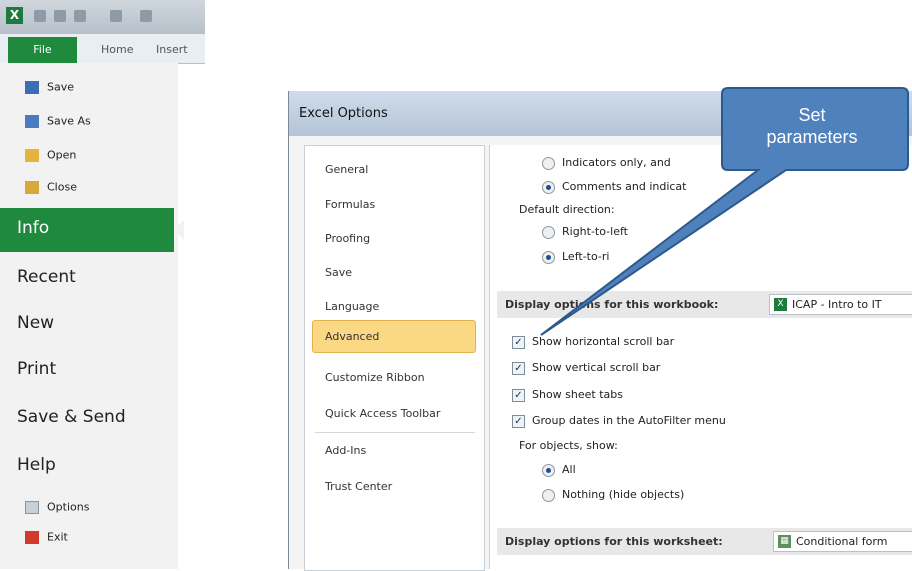 The image size is (912, 571). Describe the element at coordinates (812, 126) in the screenshot. I see `callout-label: Set parameters` at that location.